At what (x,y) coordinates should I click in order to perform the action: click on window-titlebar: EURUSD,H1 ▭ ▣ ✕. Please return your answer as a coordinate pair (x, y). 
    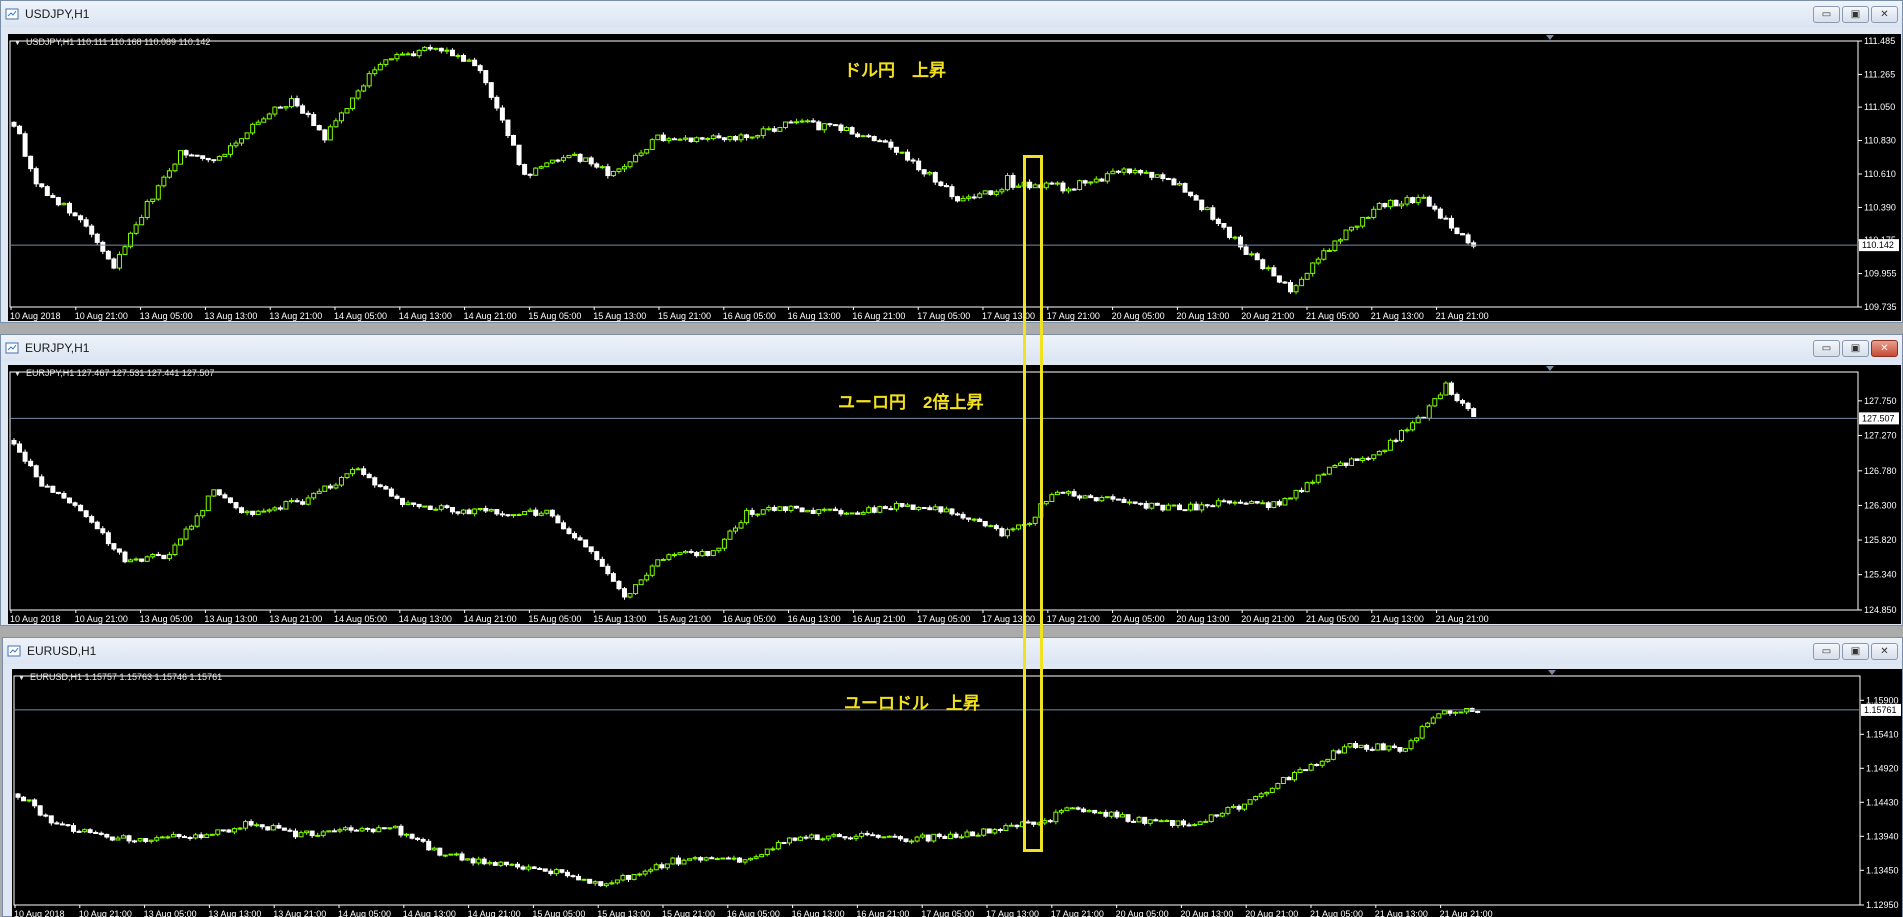
    Looking at the image, I should click on (952, 651).